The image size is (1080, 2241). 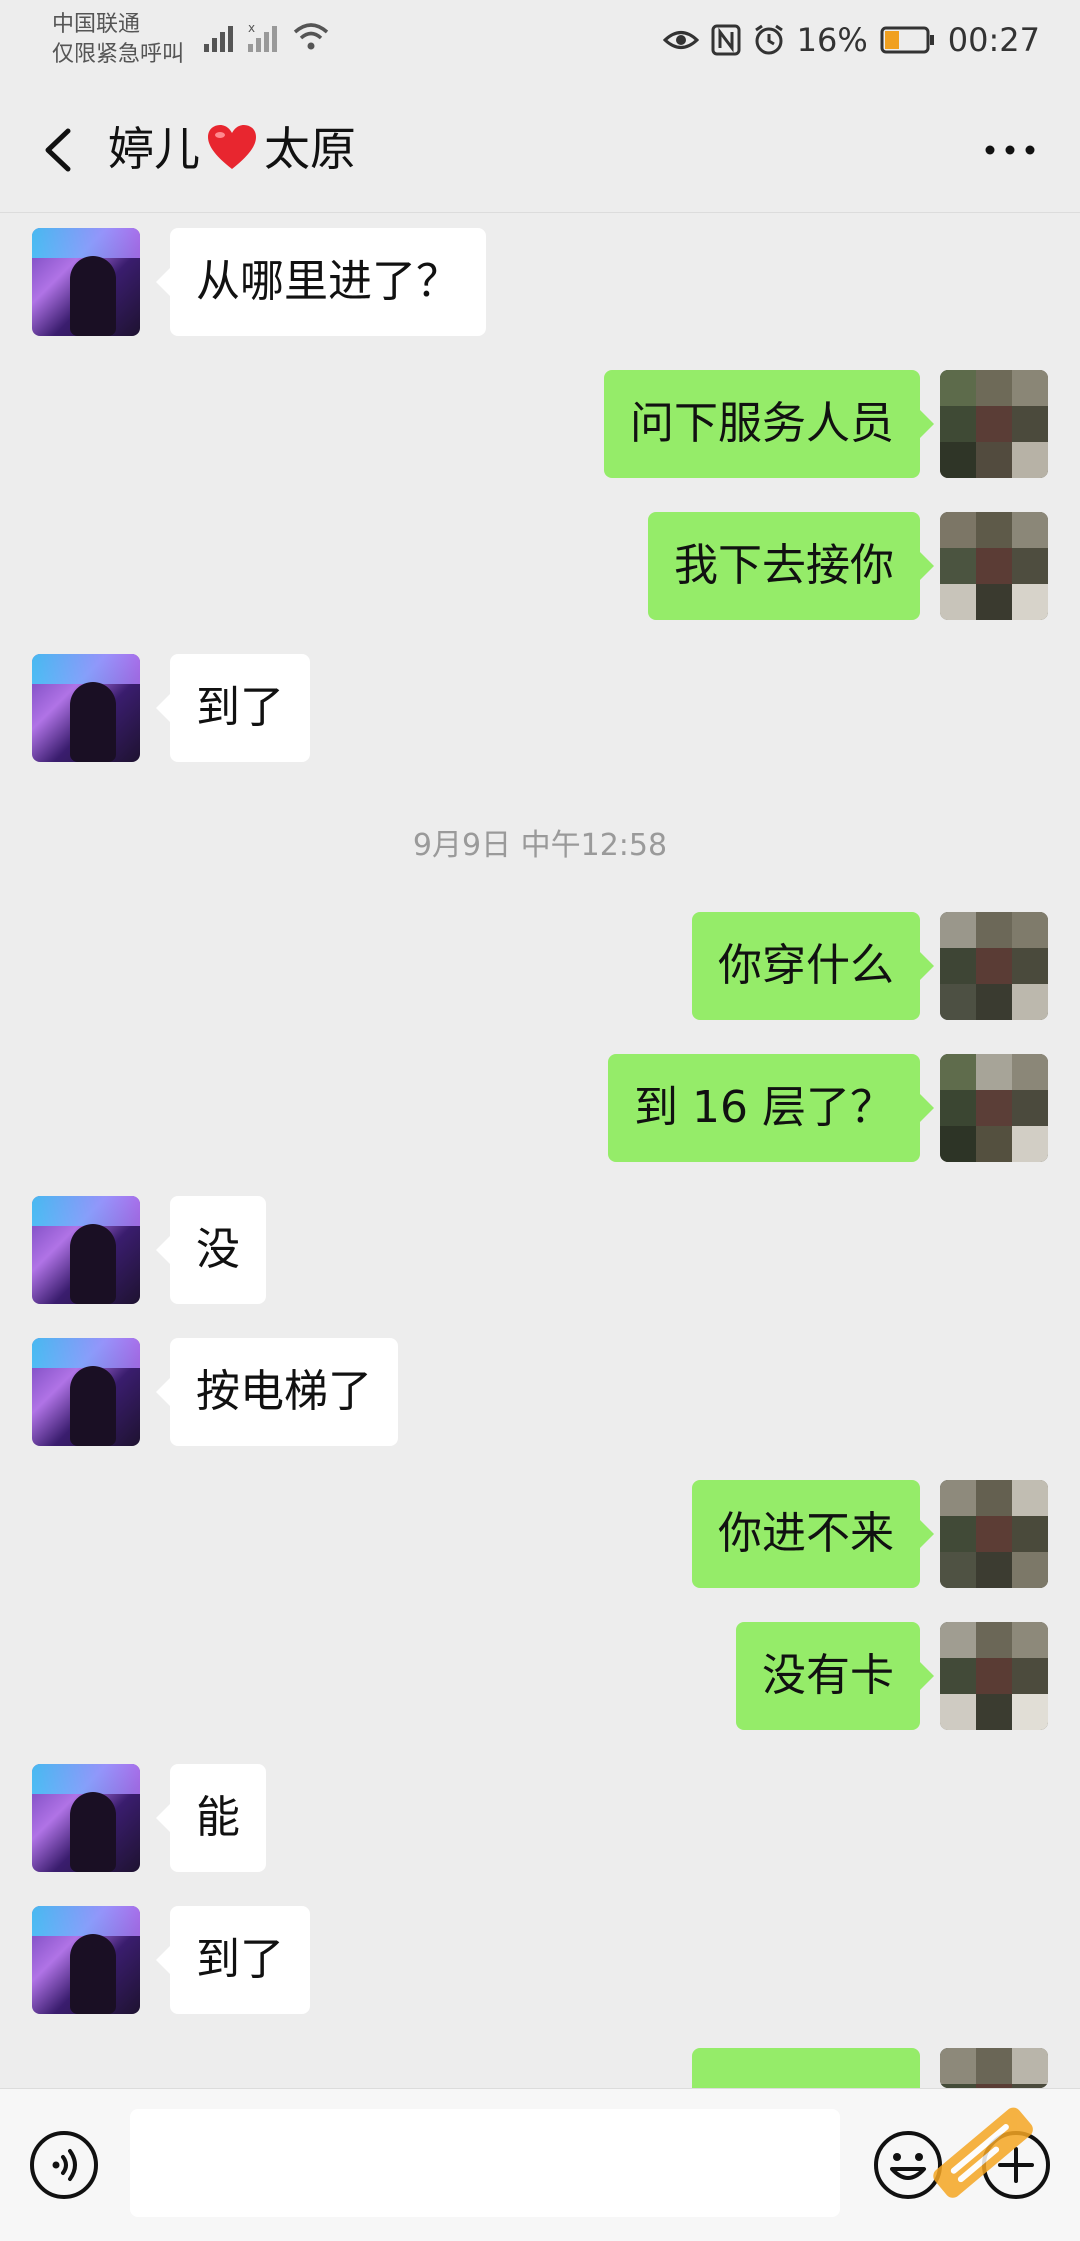 What do you see at coordinates (96, 24) in the screenshot?
I see `carrier-name: 中国联通` at bounding box center [96, 24].